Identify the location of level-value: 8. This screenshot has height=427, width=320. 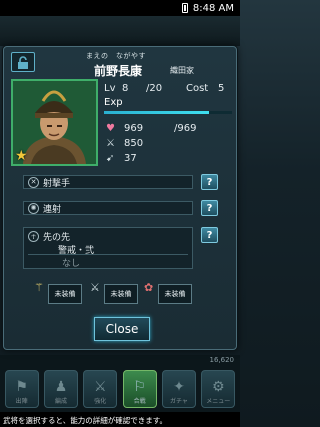
(125, 88).